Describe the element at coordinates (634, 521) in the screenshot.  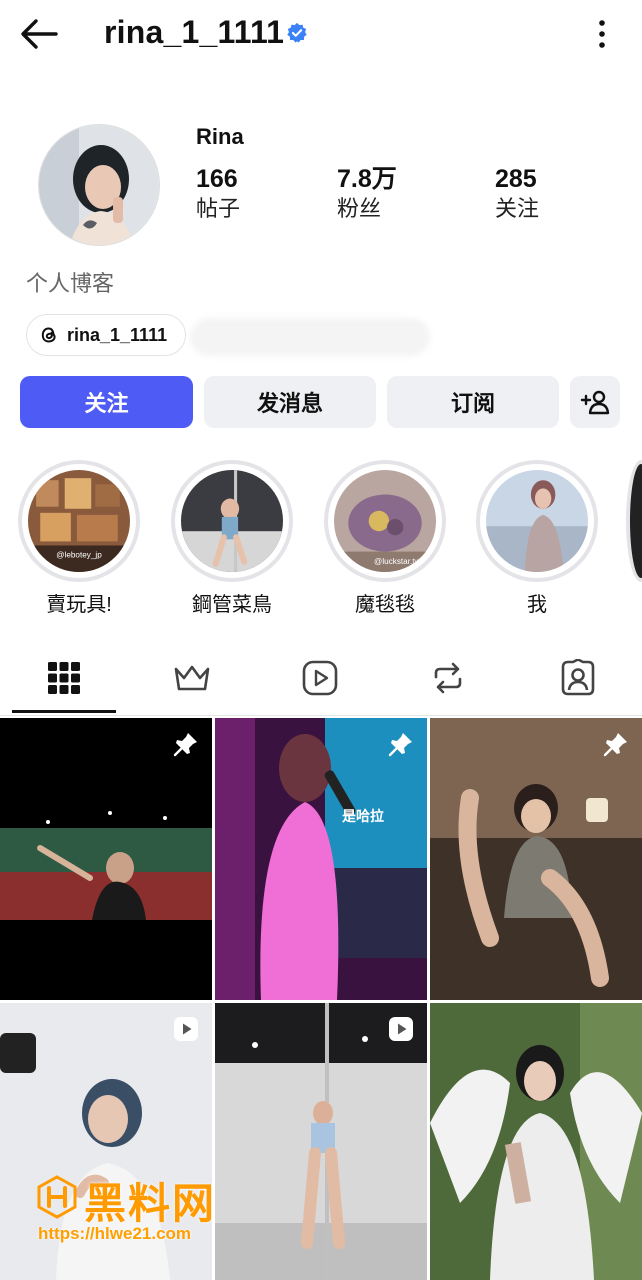
I see `highlight-next-partial` at that location.